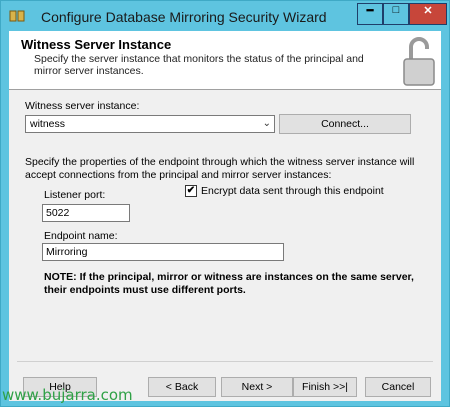  What do you see at coordinates (396, 14) in the screenshot?
I see `maximize-button: □` at bounding box center [396, 14].